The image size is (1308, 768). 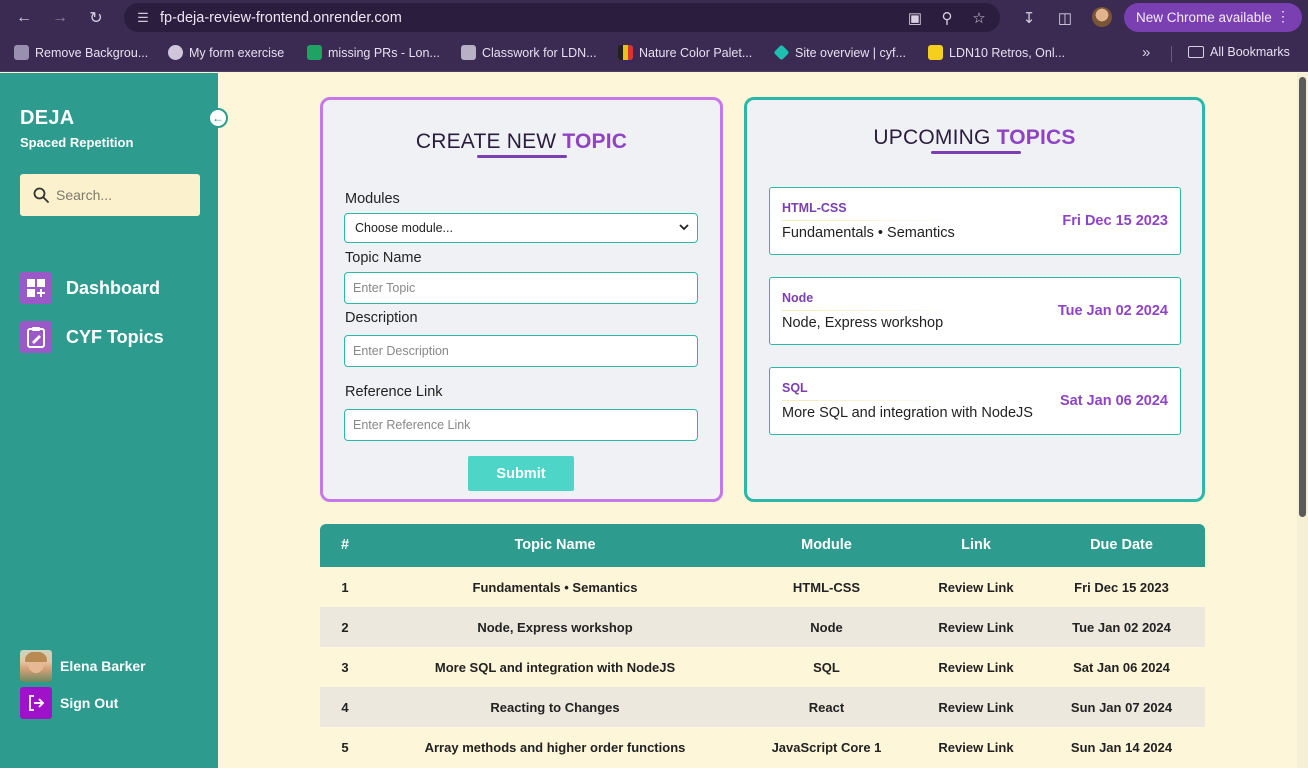 What do you see at coordinates (372, 199) in the screenshot?
I see `modules-label: Modules` at bounding box center [372, 199].